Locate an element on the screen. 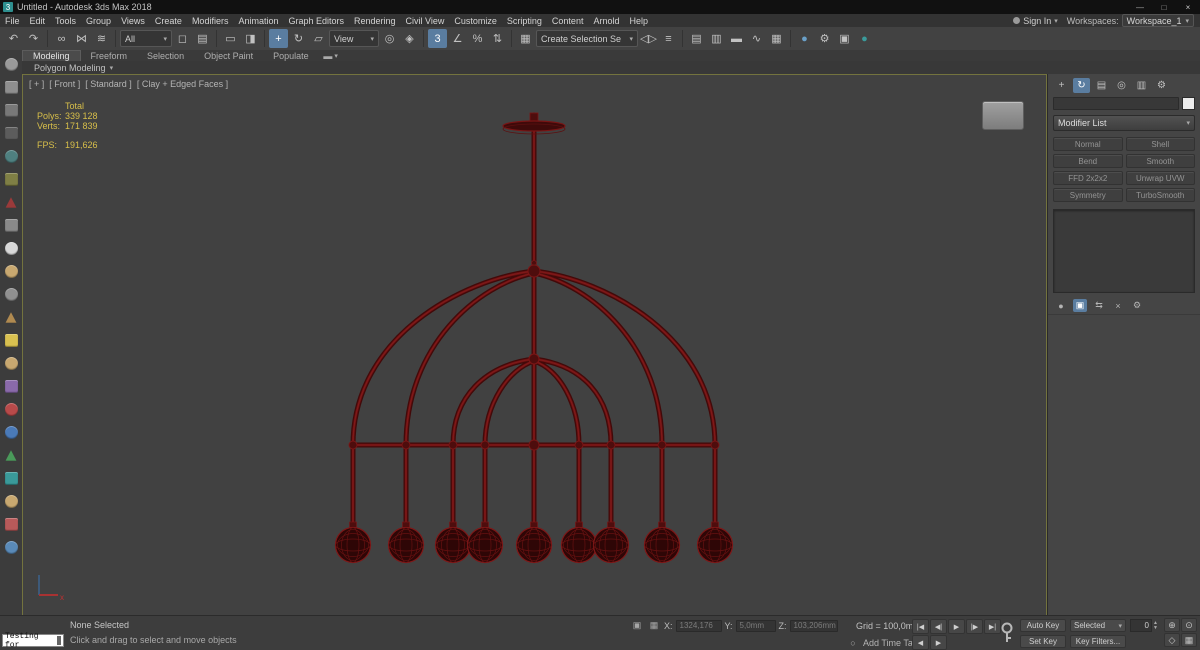 This screenshot has height=650, width=1200. menu-rendering: Rendering is located at coordinates (375, 20).